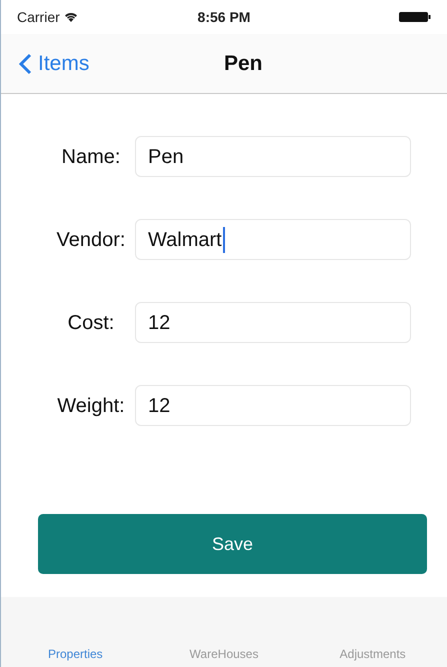 The image size is (447, 667). Describe the element at coordinates (25, 63) in the screenshot. I see `chevron-left-icon` at that location.